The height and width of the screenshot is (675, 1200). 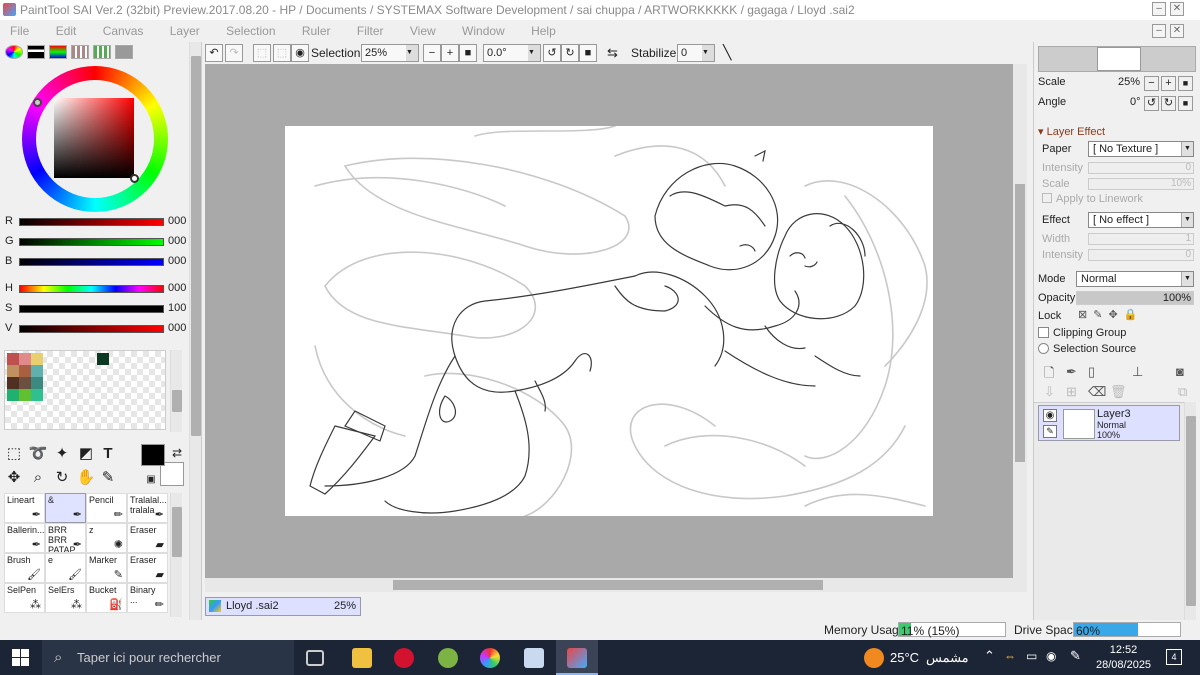 I want to click on merge-down-icon: ⊞, so click(x=1071, y=392).